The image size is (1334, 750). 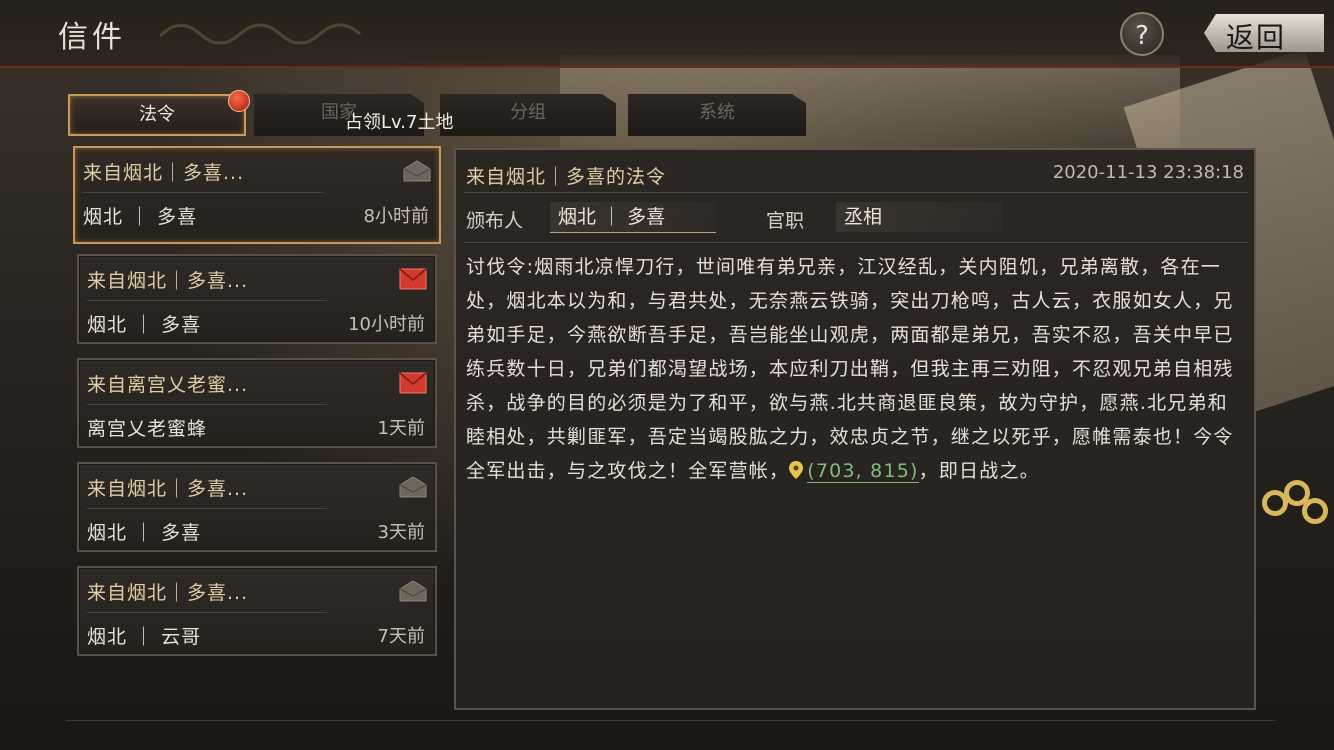 I want to click on publisher-value: 烟北 ｜ 多喜, so click(x=633, y=217).